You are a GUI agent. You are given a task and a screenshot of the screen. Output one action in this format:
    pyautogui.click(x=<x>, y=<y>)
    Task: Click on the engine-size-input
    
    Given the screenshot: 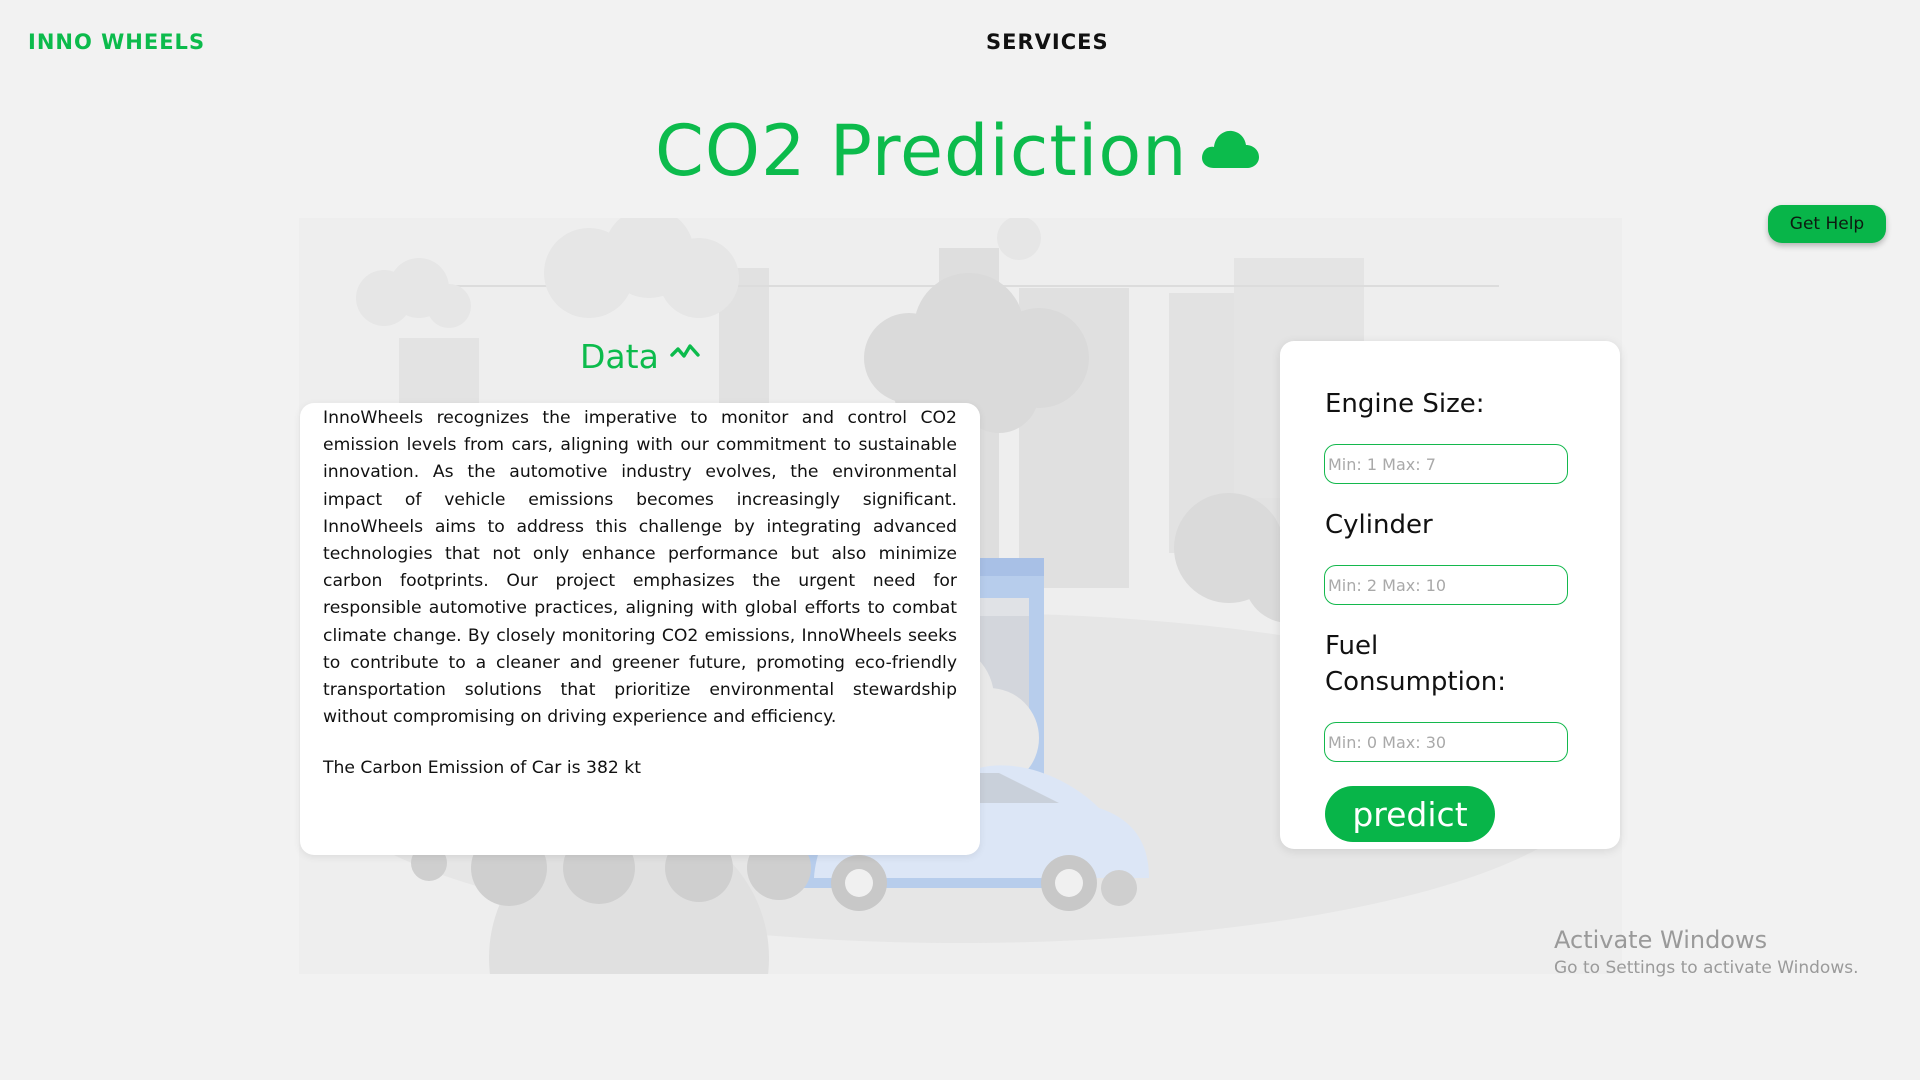 What is the action you would take?
    pyautogui.click(x=1446, y=464)
    